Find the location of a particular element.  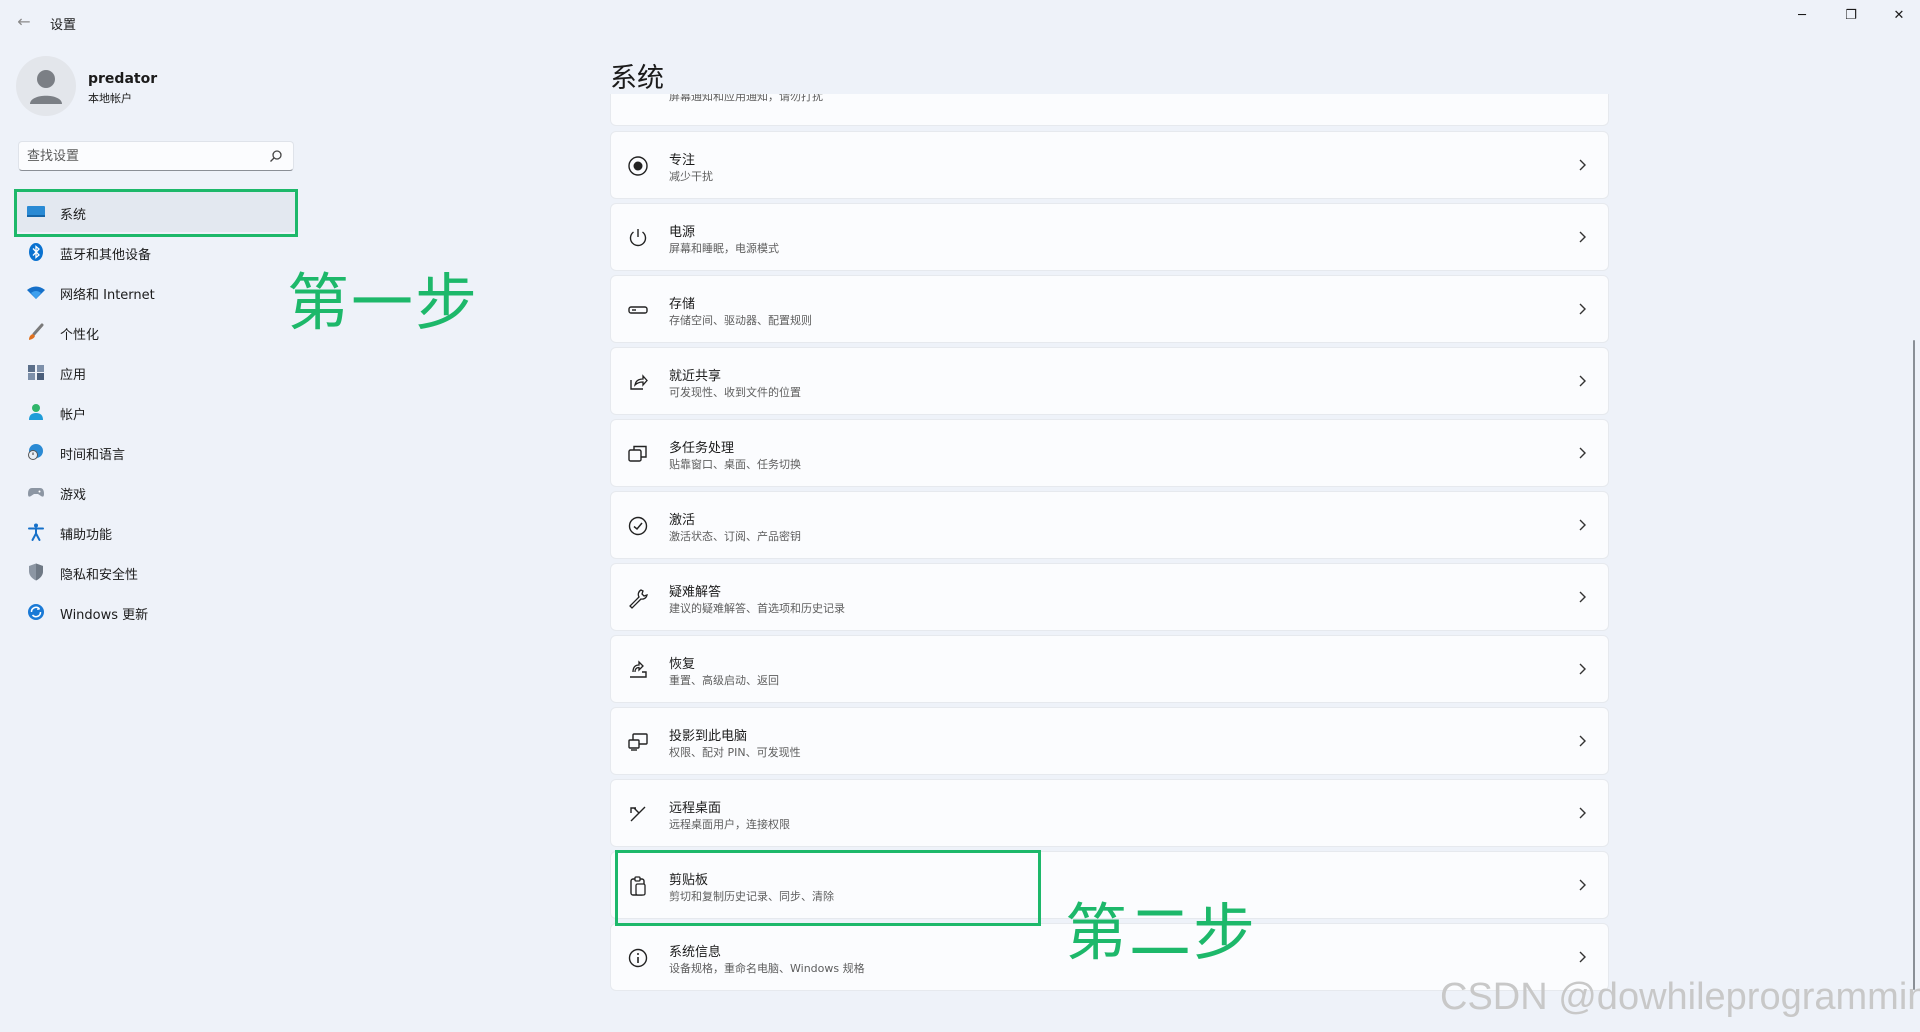

card-title: 系统信息 is located at coordinates (695, 952).